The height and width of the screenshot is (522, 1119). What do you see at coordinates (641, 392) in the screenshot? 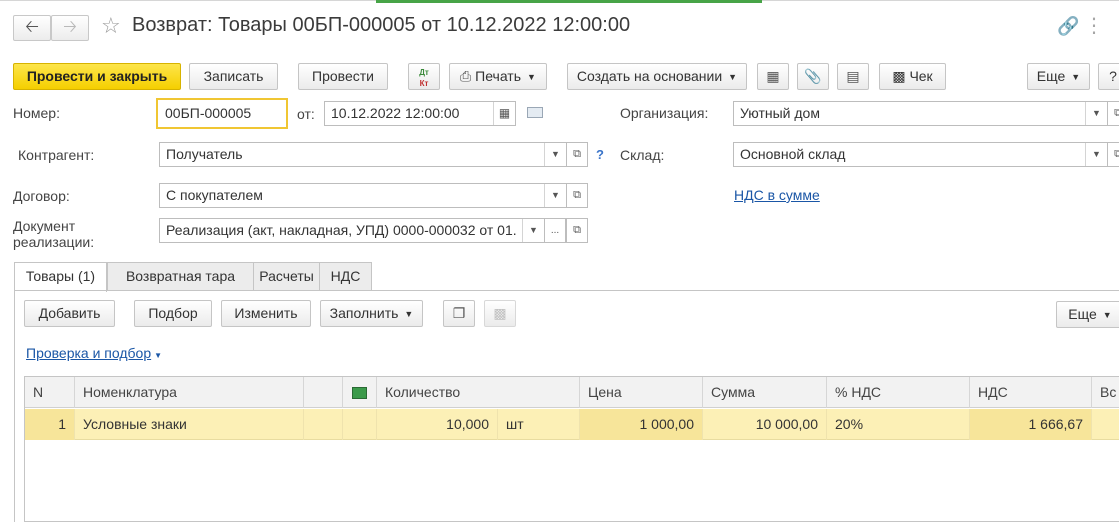
I see `column-header-price: Цена` at bounding box center [641, 392].